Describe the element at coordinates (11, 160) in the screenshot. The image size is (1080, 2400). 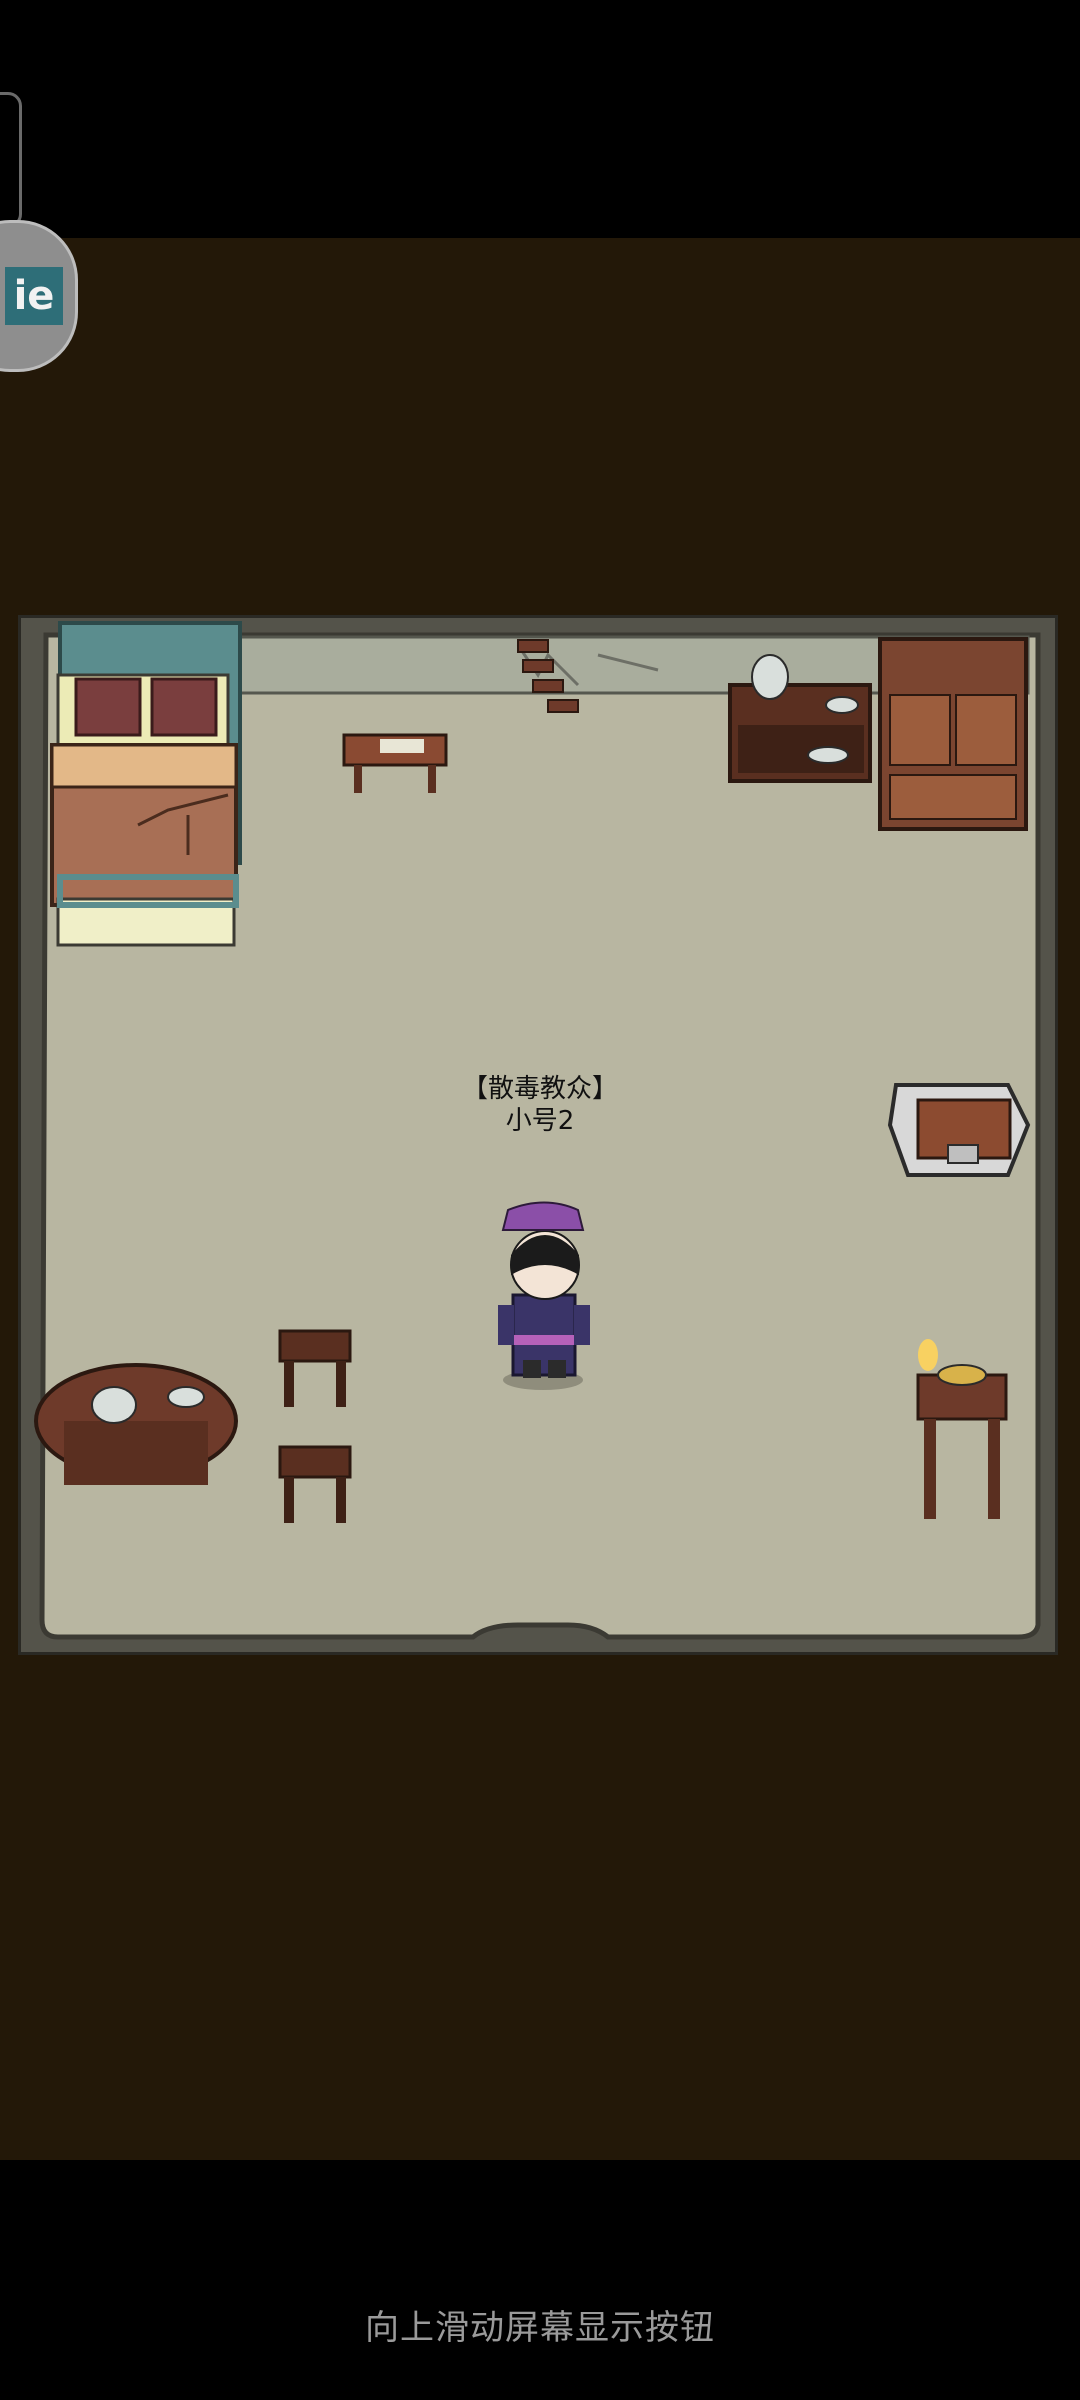
I see `edge-drawer-handle` at that location.